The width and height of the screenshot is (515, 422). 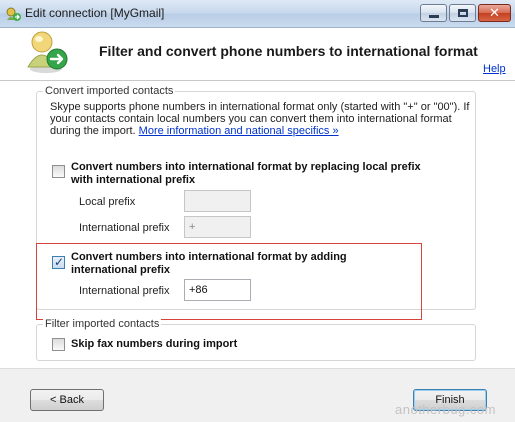 I want to click on title-bar: Edit connection [MyGmail] ✕, so click(x=257, y=14).